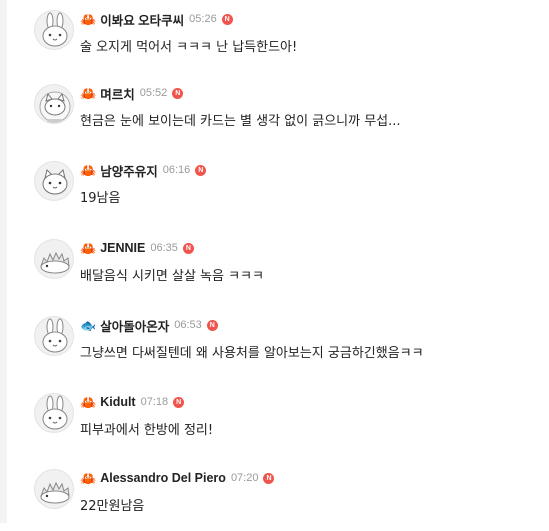  I want to click on timestamp: 06:16, so click(176, 170).